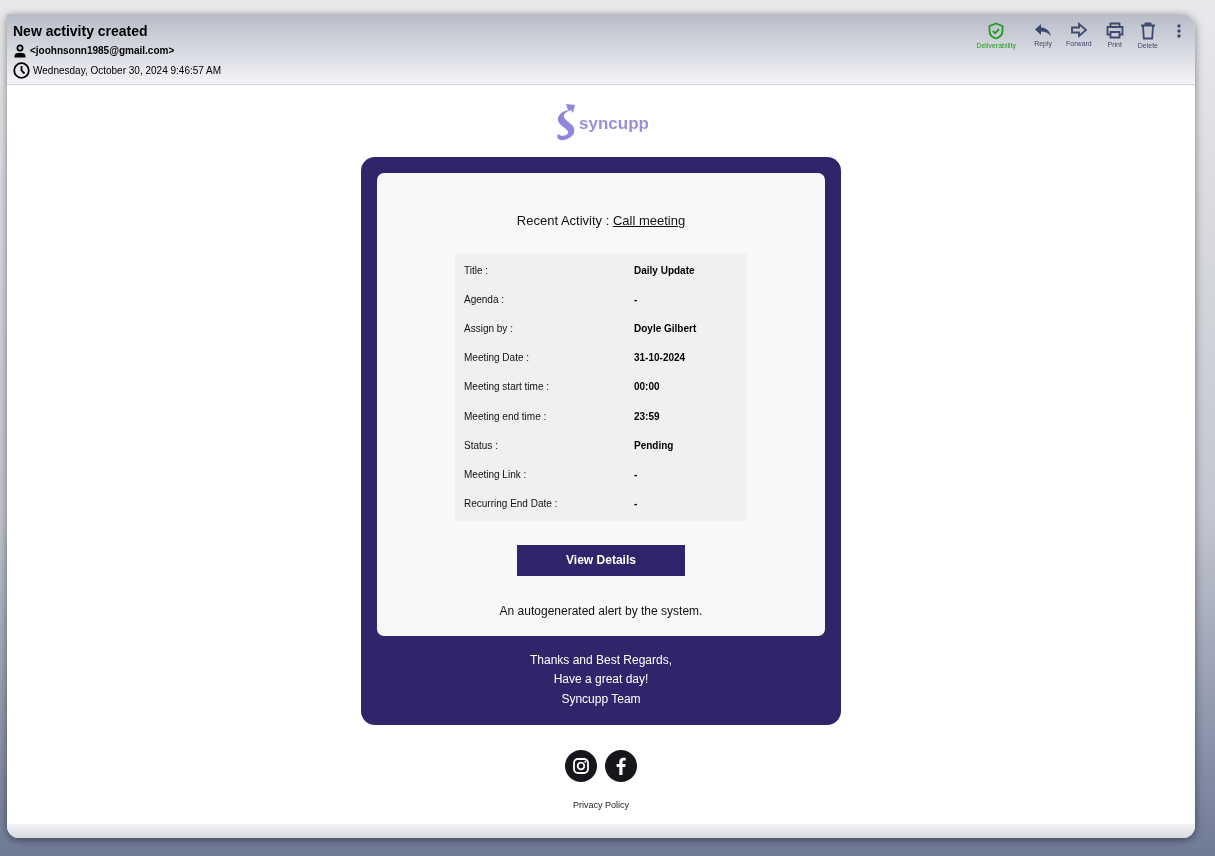 The width and height of the screenshot is (1215, 856). What do you see at coordinates (581, 766) in the screenshot?
I see `camera-icon` at bounding box center [581, 766].